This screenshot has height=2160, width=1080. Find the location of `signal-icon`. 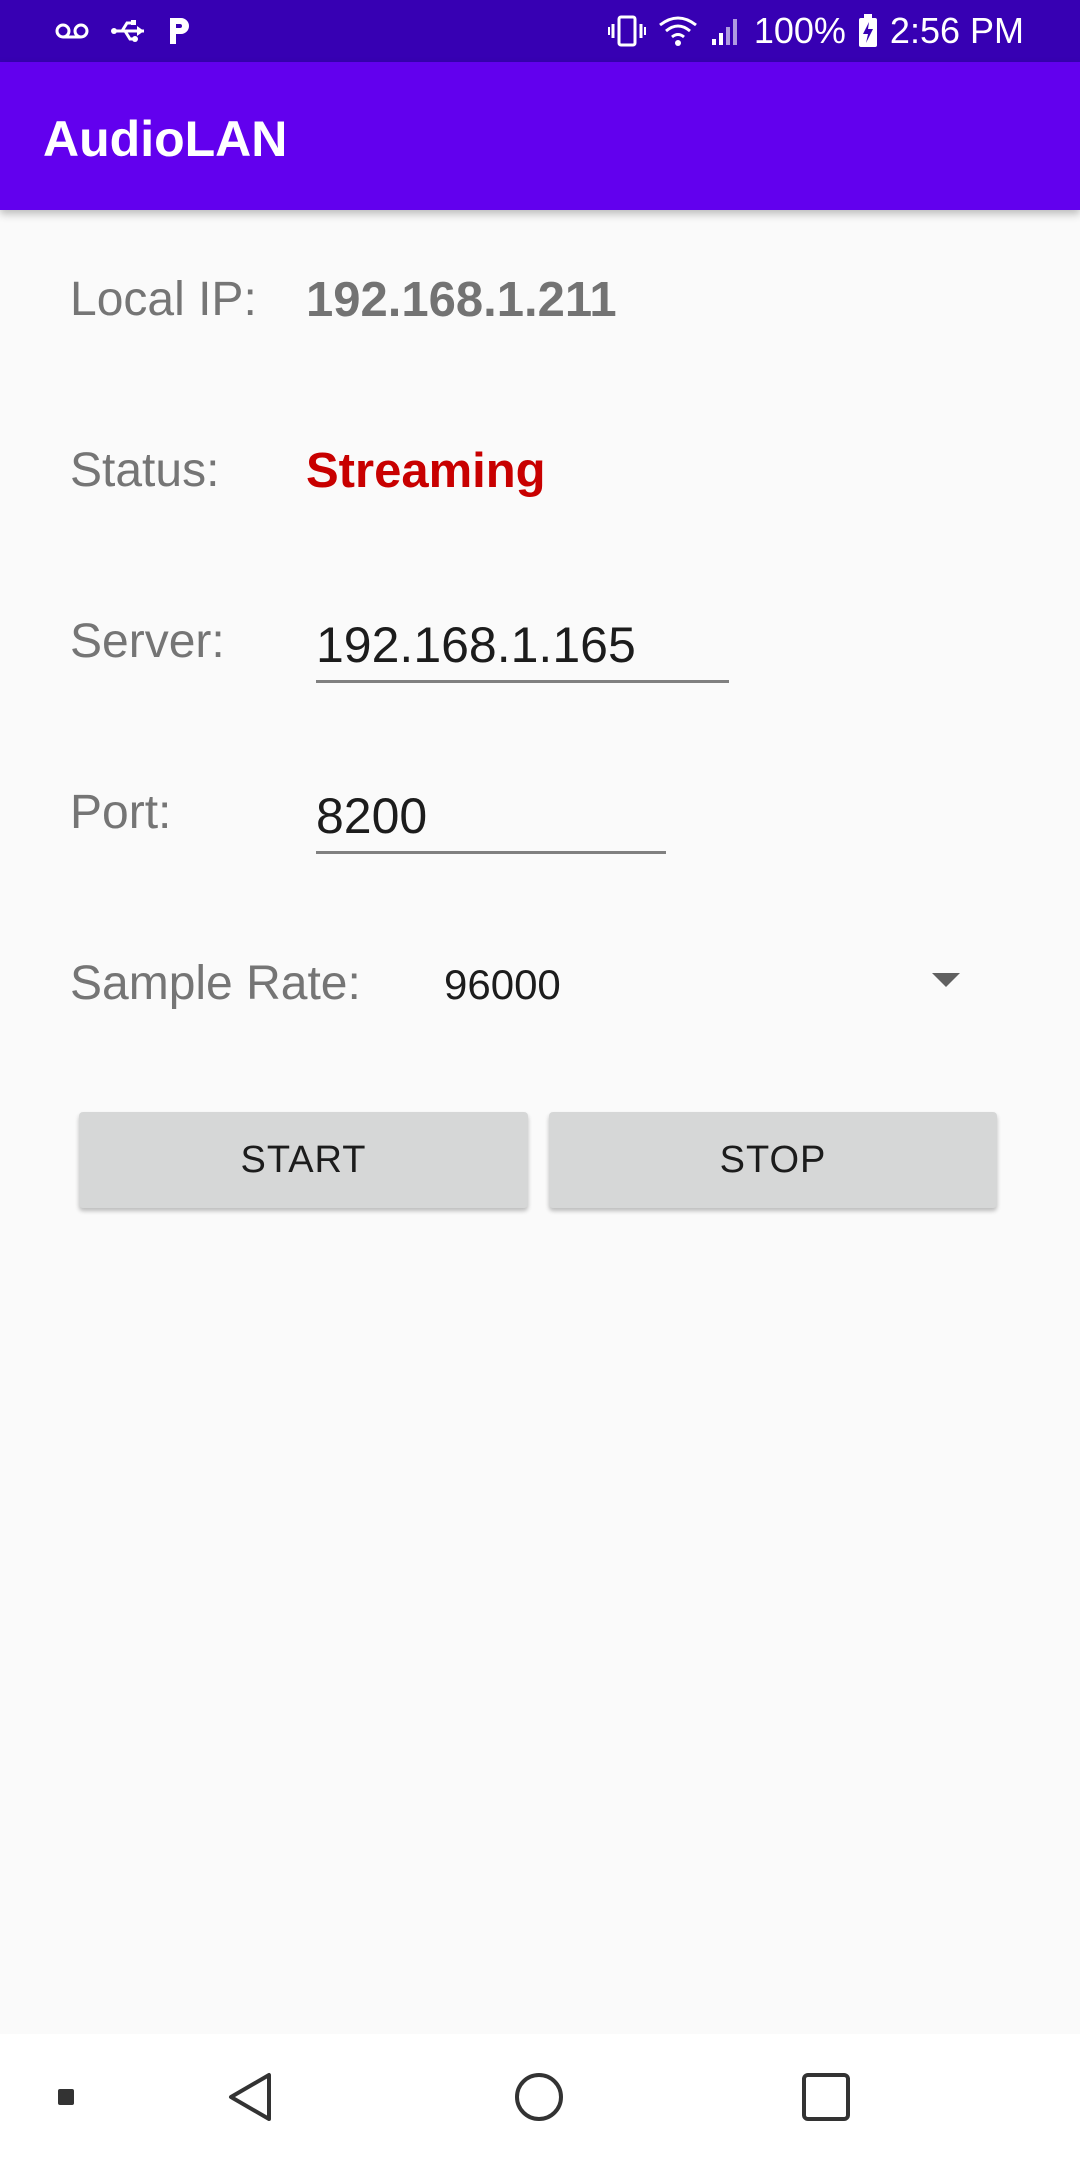

signal-icon is located at coordinates (726, 31).